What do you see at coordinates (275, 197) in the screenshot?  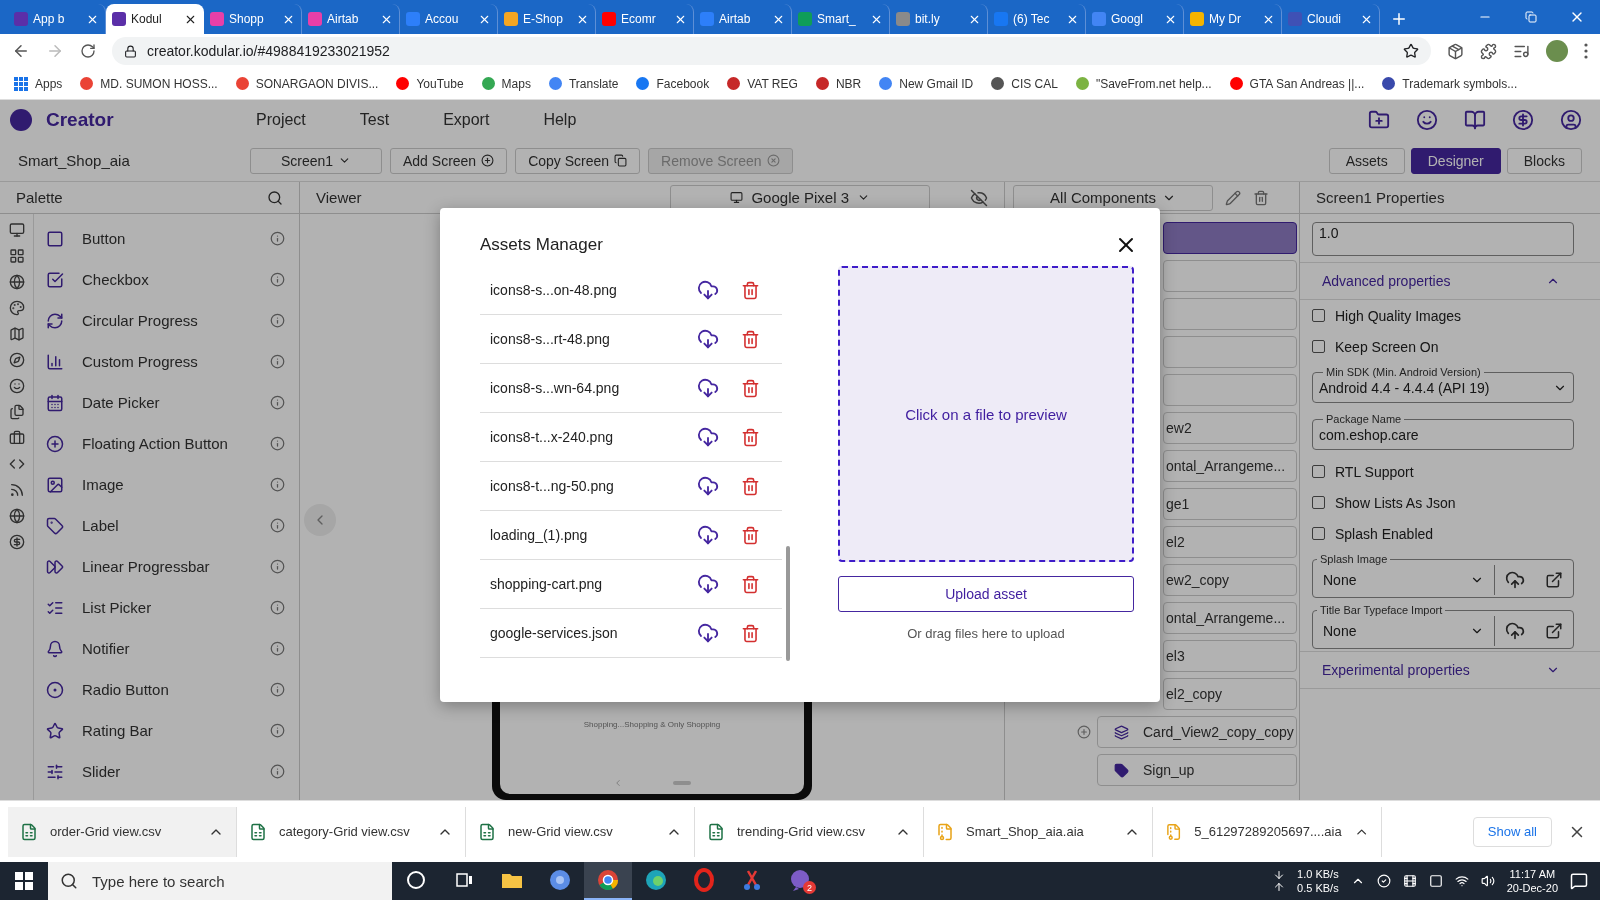 I see `search-icon` at bounding box center [275, 197].